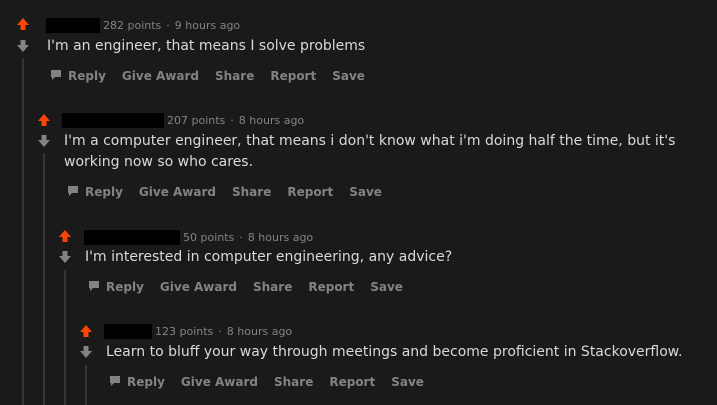  I want to click on comment-meta: 207 points · 8 hours ago, so click(183, 120).